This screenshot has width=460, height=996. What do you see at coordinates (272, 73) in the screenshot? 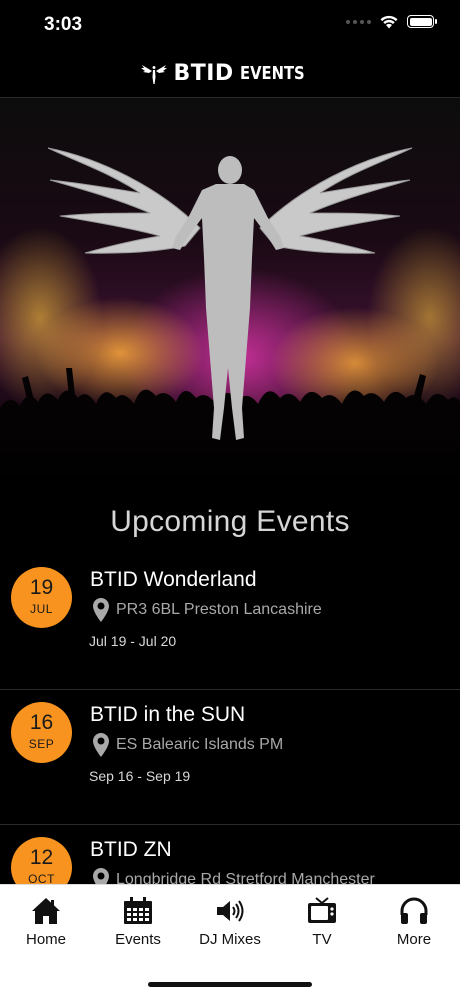
I see `brand-suffix: EVENTS` at bounding box center [272, 73].